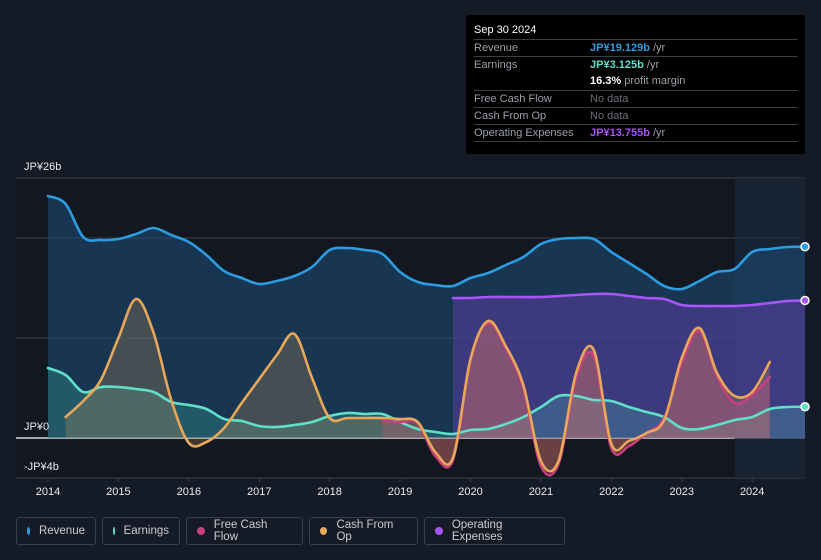 This screenshot has height=560, width=821. I want to click on tooltip-row: Operating Expenses JP¥13.755b /yr, so click(636, 133).